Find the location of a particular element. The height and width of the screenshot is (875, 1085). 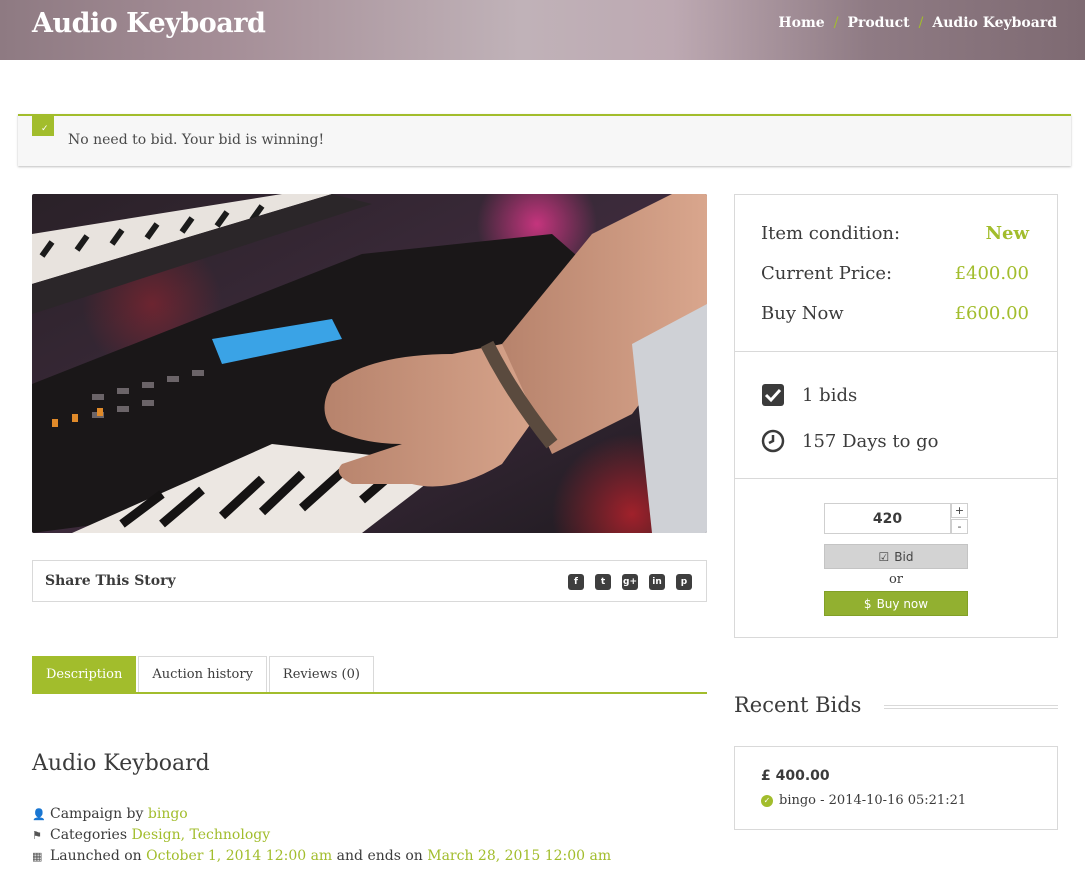

tab-auction-history: Auction history is located at coordinates (202, 674).